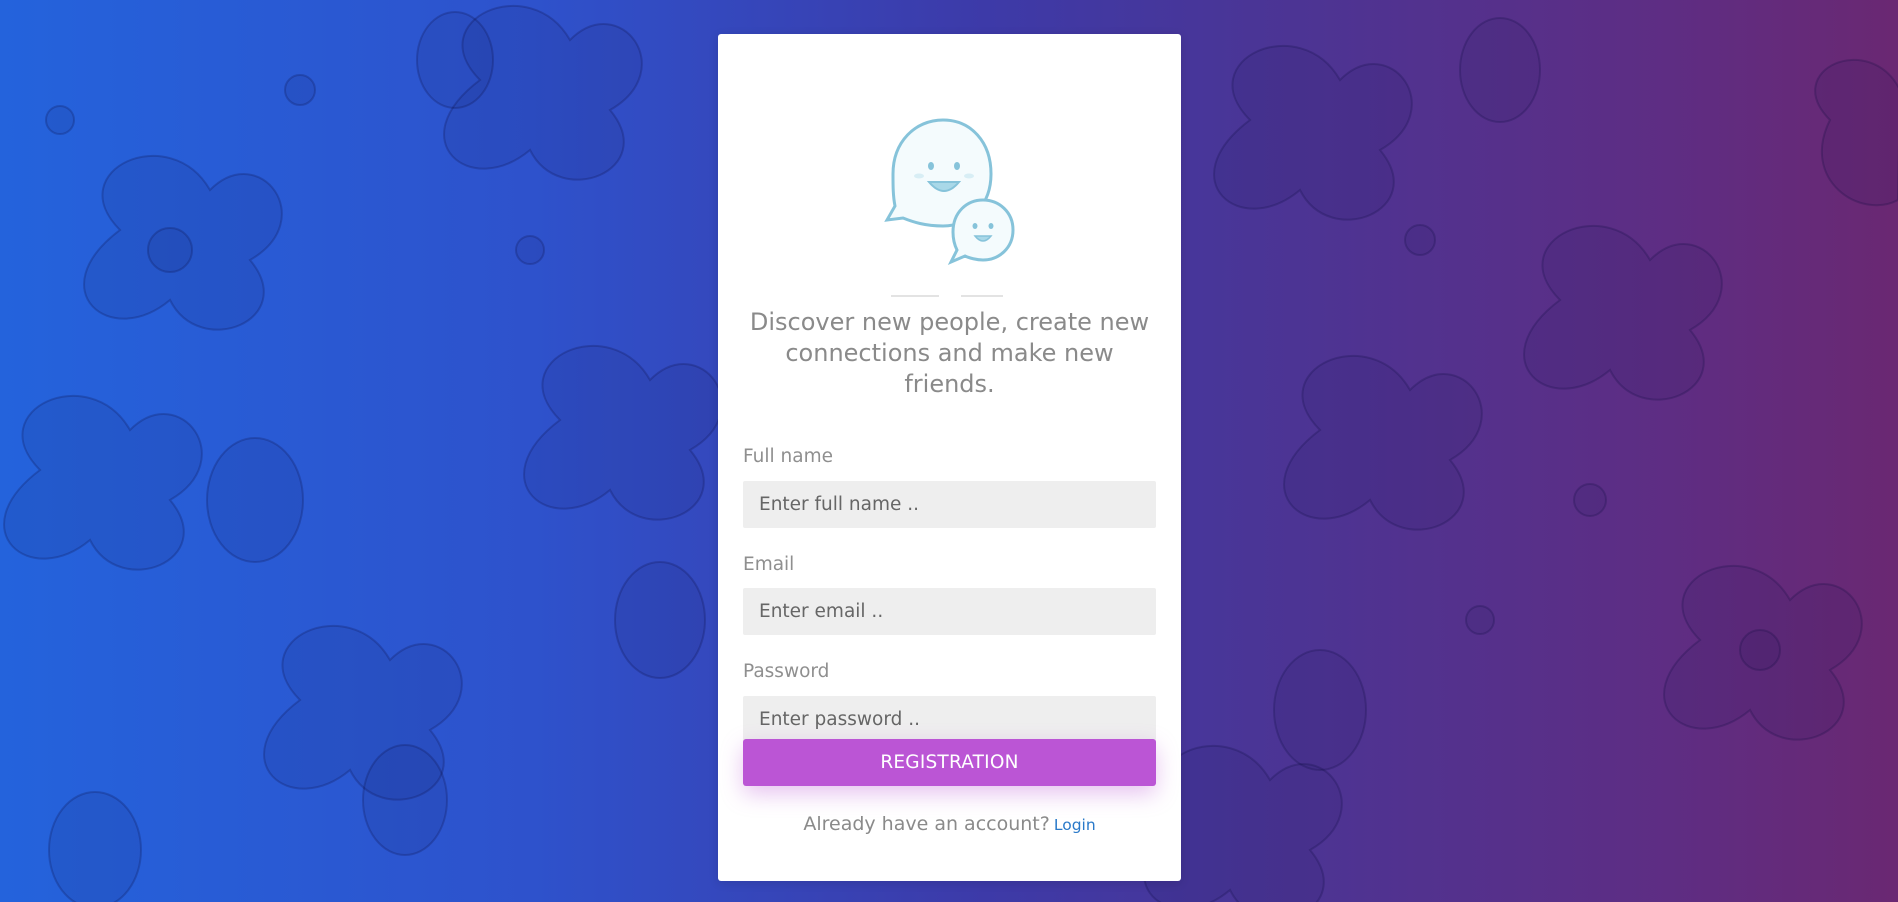 The height and width of the screenshot is (902, 1898). What do you see at coordinates (788, 456) in the screenshot?
I see `full-name-label: Full name` at bounding box center [788, 456].